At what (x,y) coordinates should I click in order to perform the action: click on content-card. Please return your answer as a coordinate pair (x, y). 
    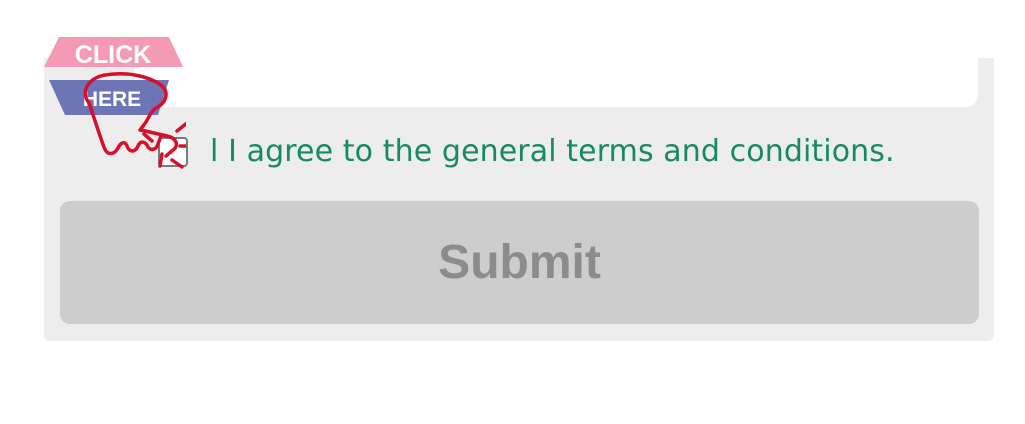
    Looking at the image, I should click on (556, 82).